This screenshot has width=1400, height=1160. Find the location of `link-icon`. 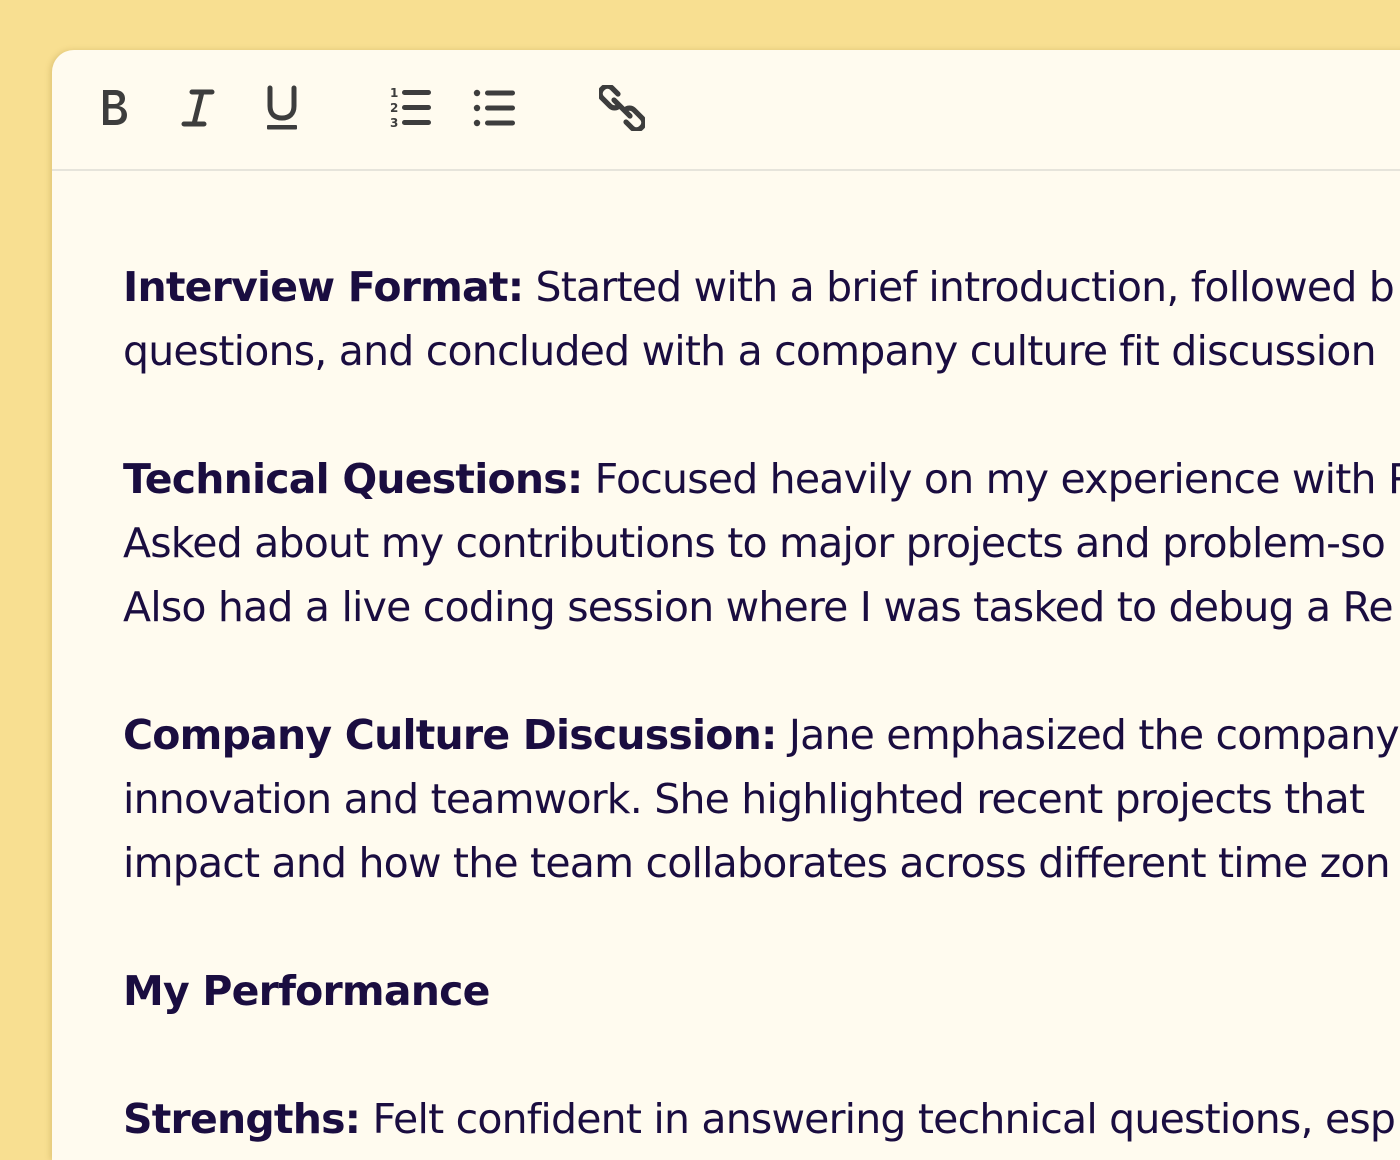

link-icon is located at coordinates (622, 108).